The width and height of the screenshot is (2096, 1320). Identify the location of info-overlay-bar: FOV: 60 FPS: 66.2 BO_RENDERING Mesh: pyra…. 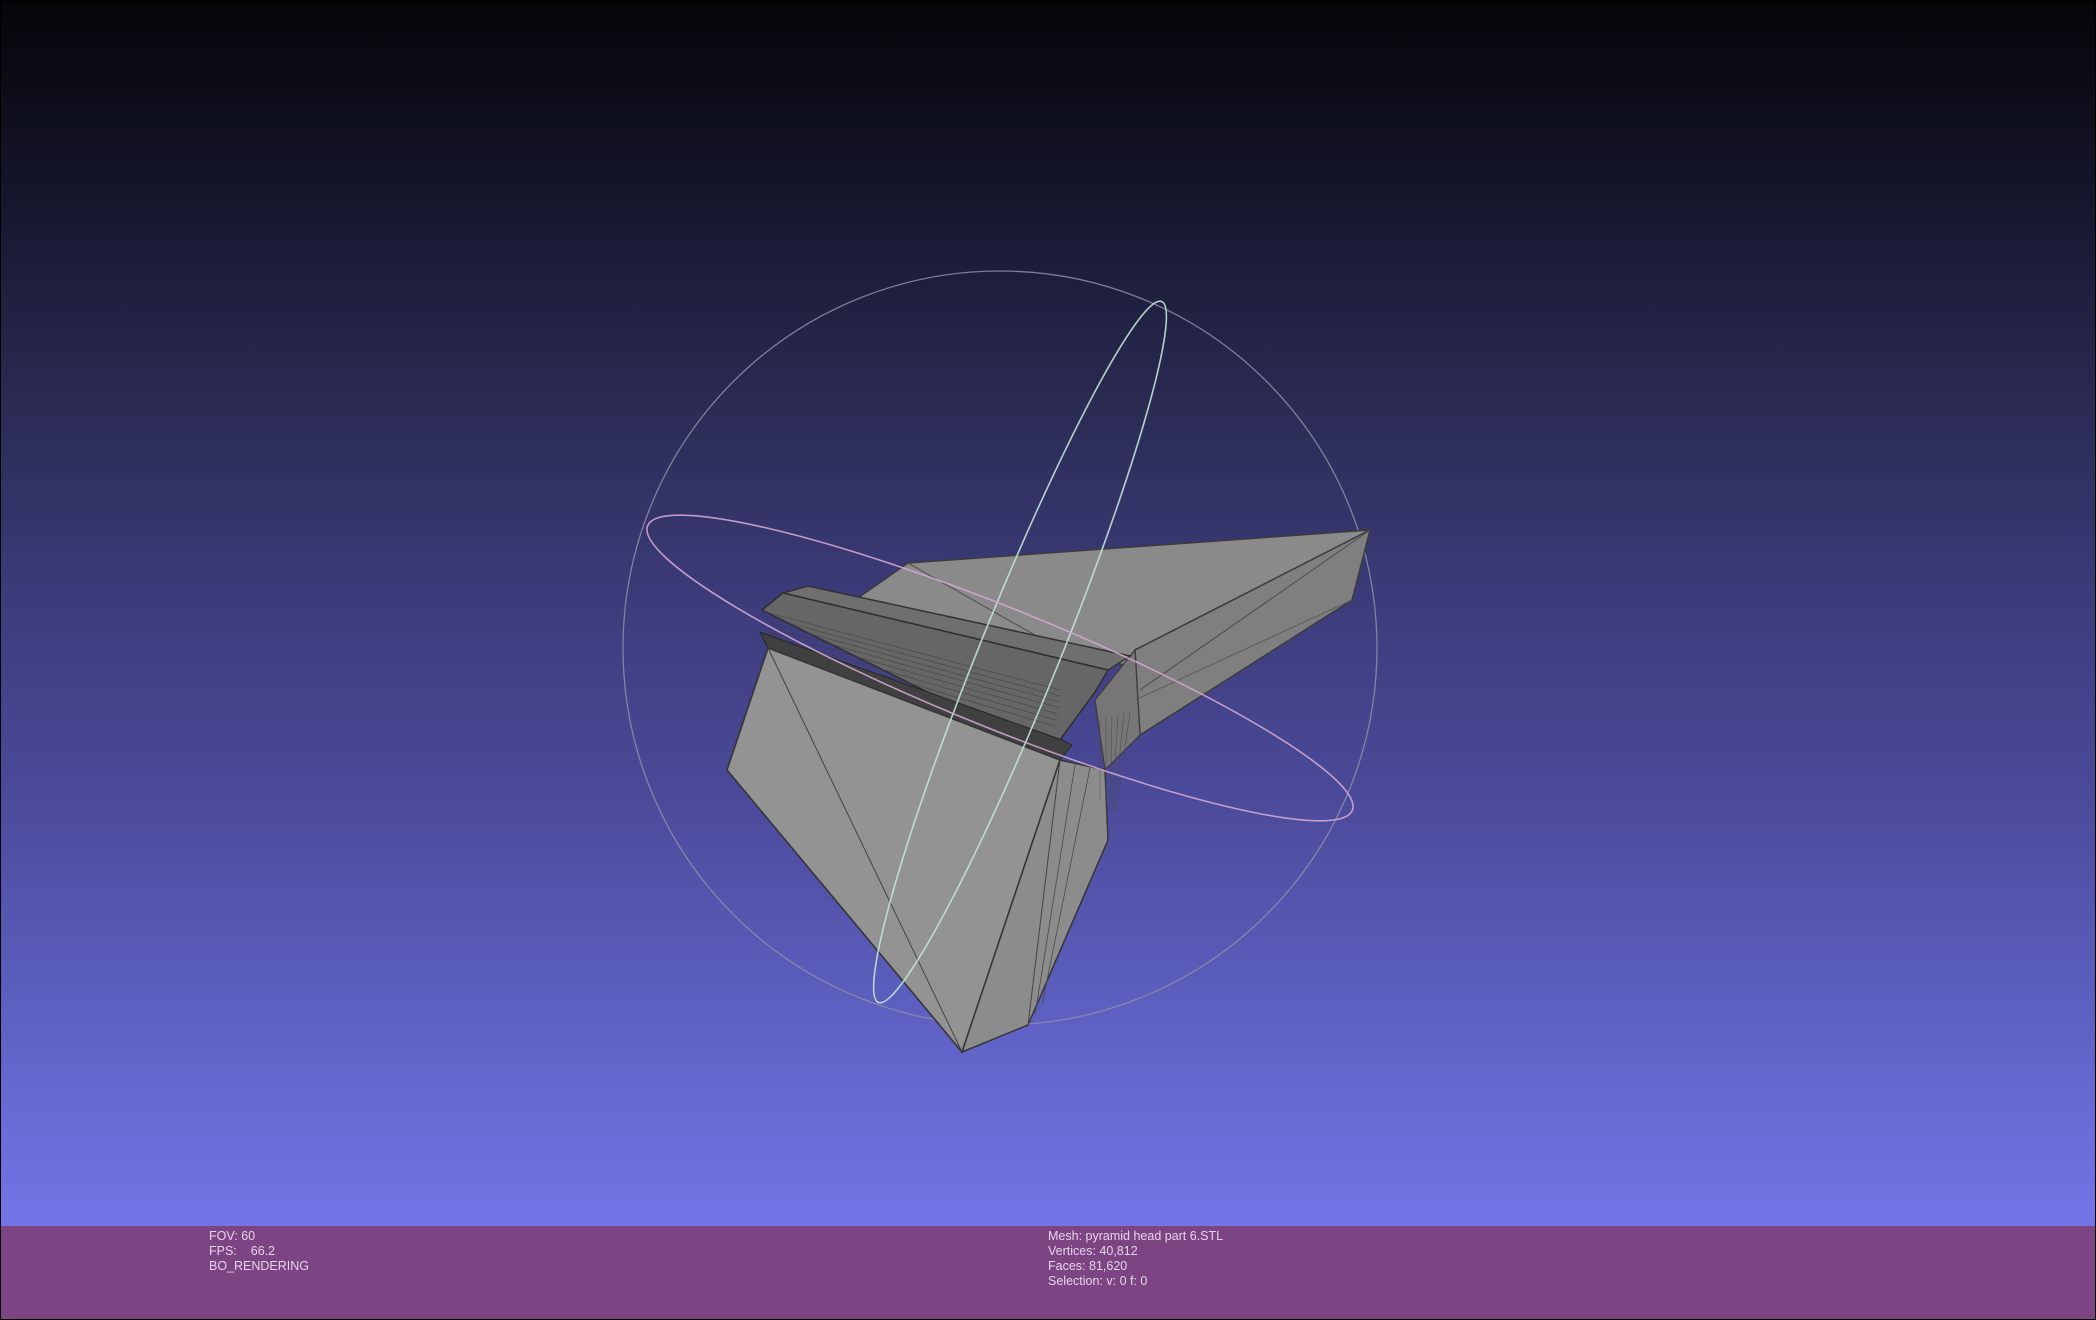
(1048, 1273).